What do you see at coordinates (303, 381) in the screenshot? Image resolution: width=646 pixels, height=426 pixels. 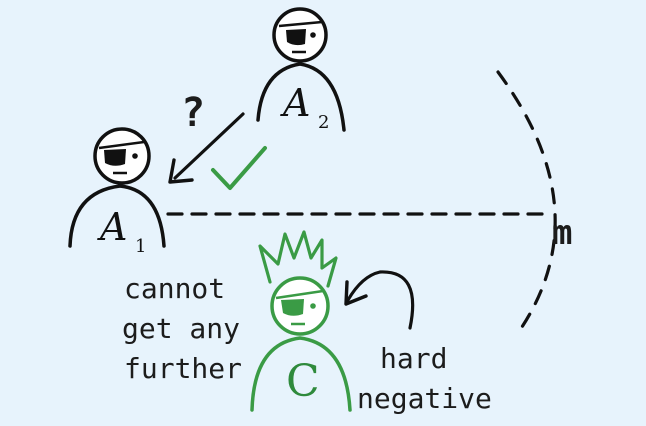 I see `c-label: C` at bounding box center [303, 381].